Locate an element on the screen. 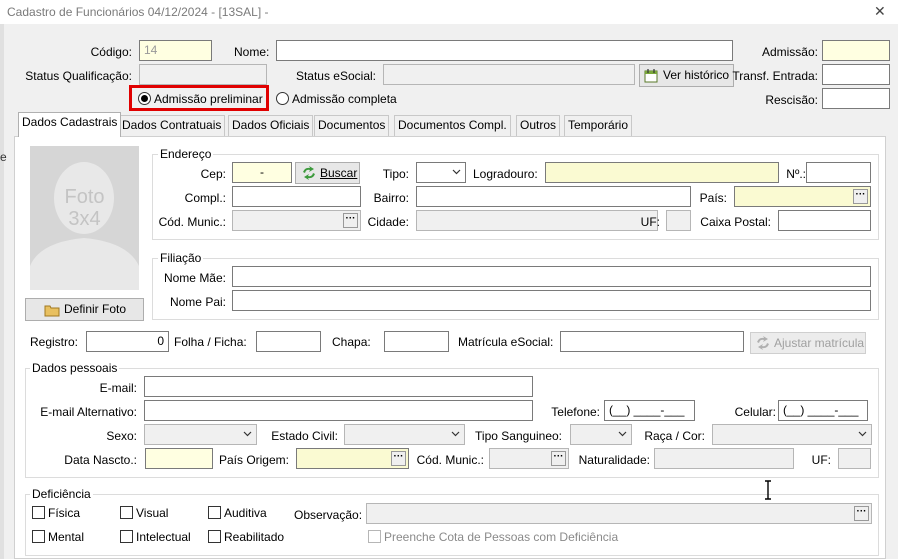  cod-munic-pessoal-field: ··· is located at coordinates (529, 458).